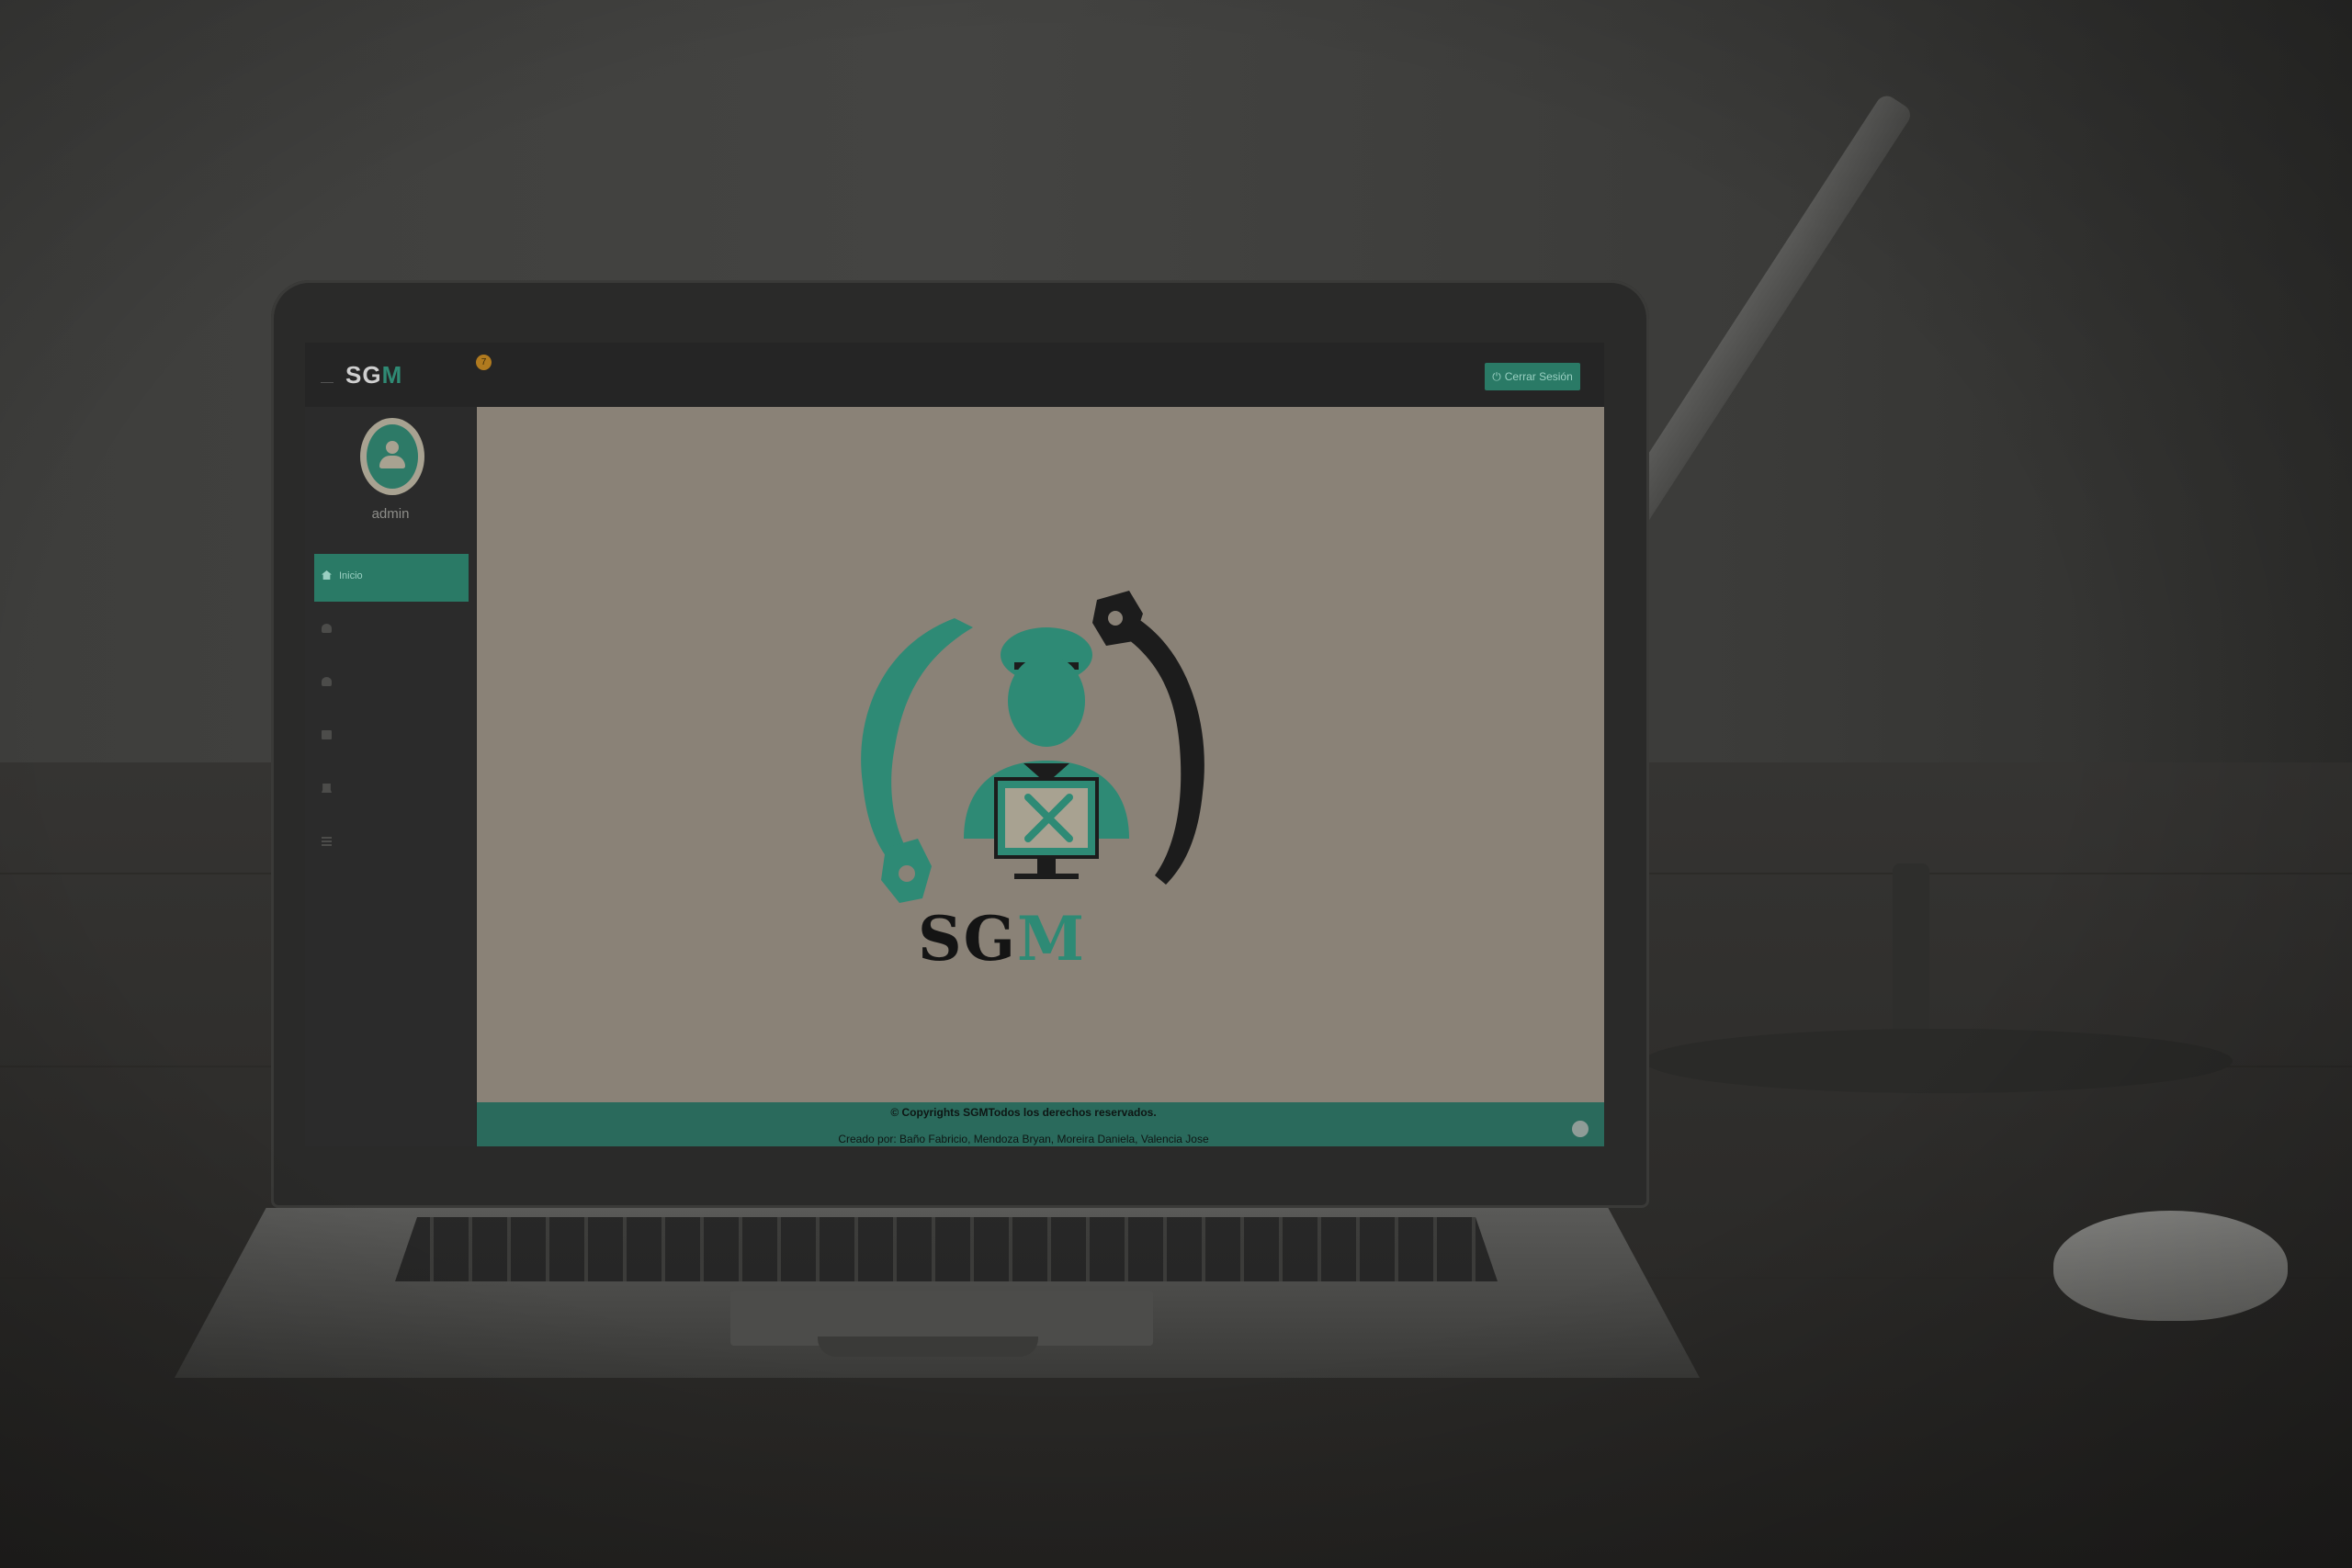  I want to click on notification-badge: 7, so click(484, 362).